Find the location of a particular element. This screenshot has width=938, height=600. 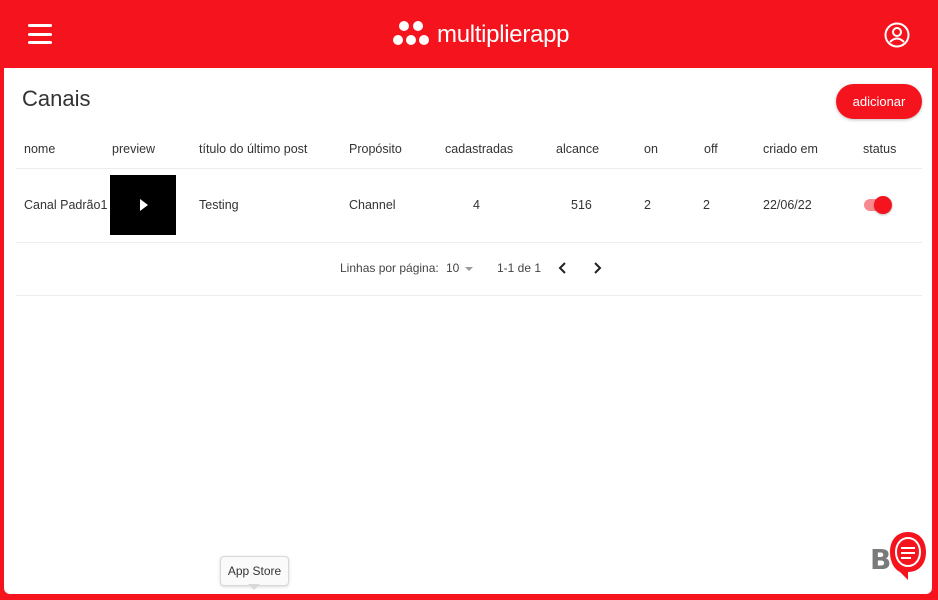

cell-alcance: 516 is located at coordinates (581, 205).